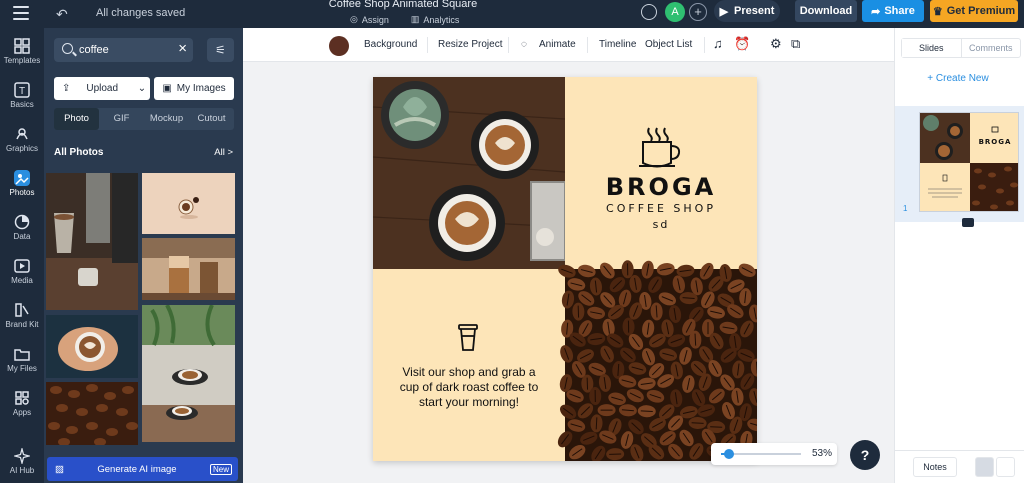  What do you see at coordinates (776, 44) in the screenshot?
I see `gear-icon: ⚙` at bounding box center [776, 44].